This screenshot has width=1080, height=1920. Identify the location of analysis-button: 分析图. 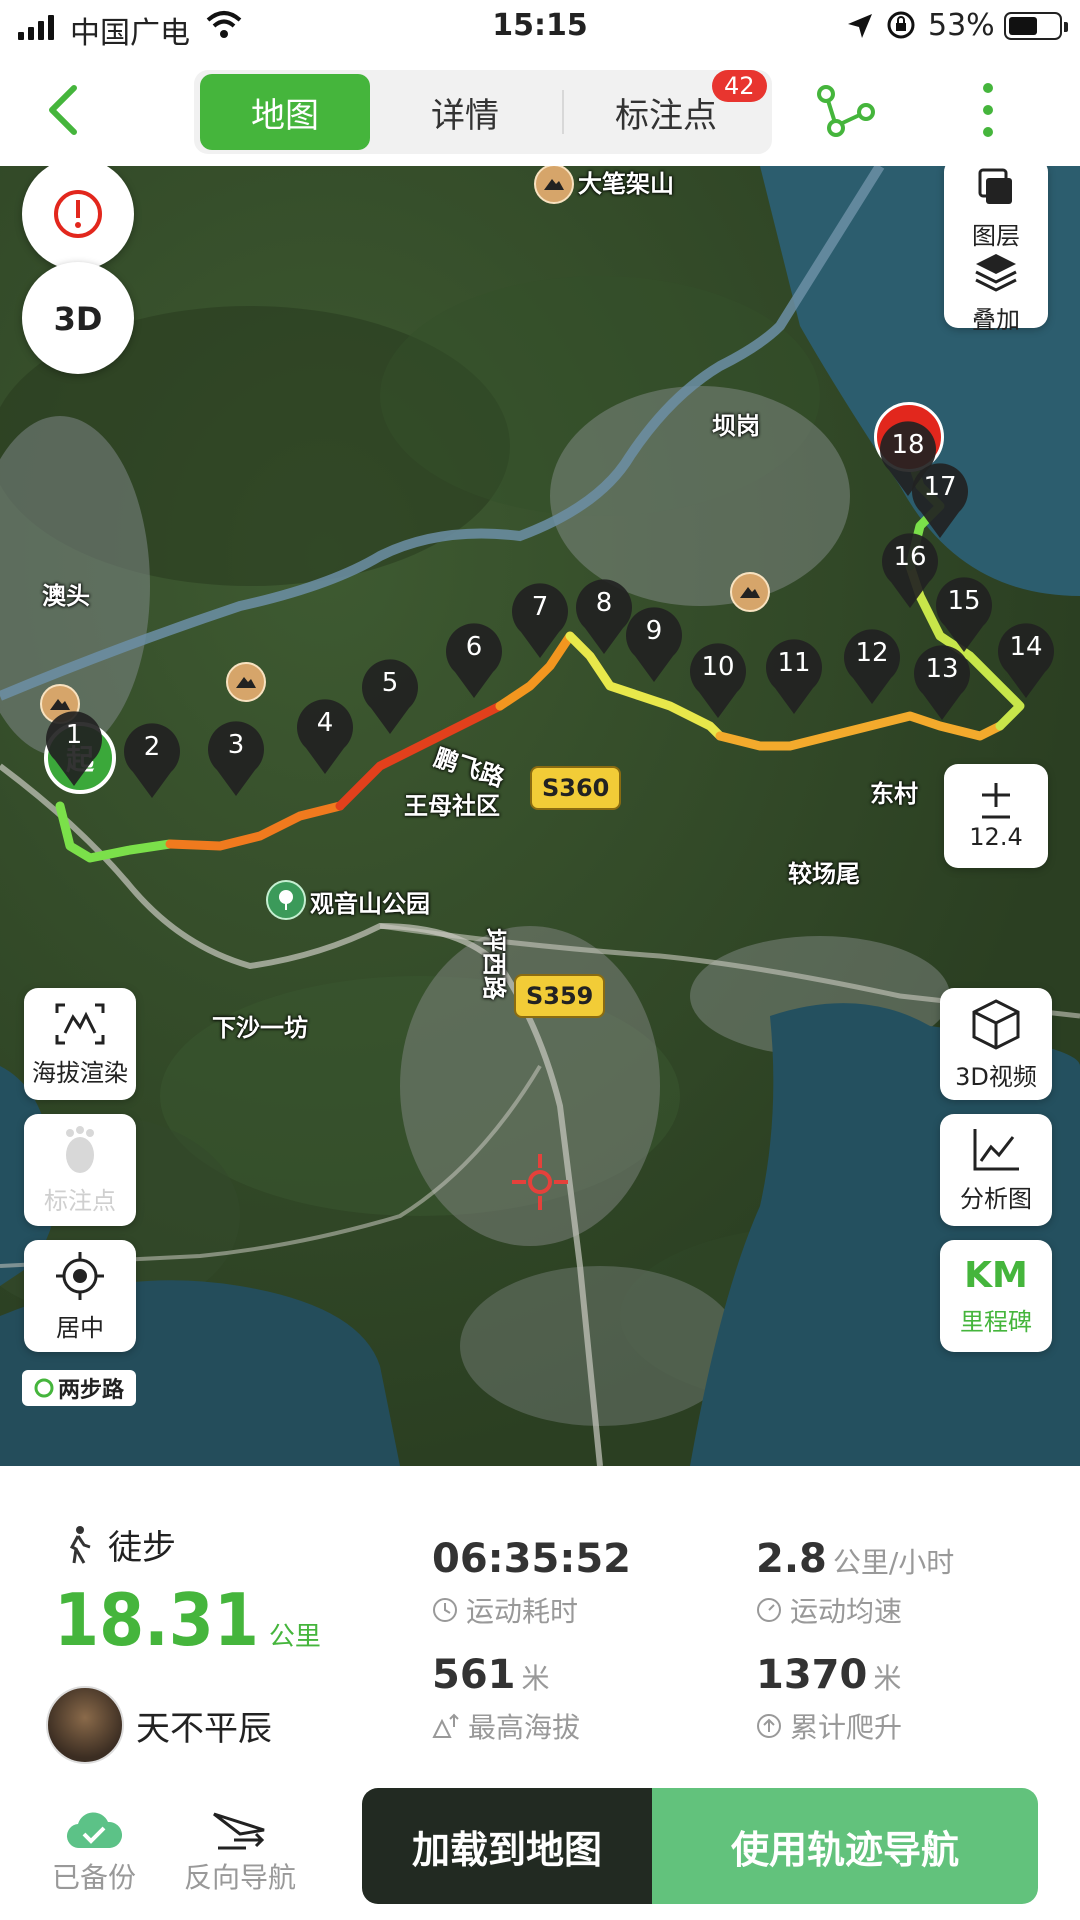
(996, 1170).